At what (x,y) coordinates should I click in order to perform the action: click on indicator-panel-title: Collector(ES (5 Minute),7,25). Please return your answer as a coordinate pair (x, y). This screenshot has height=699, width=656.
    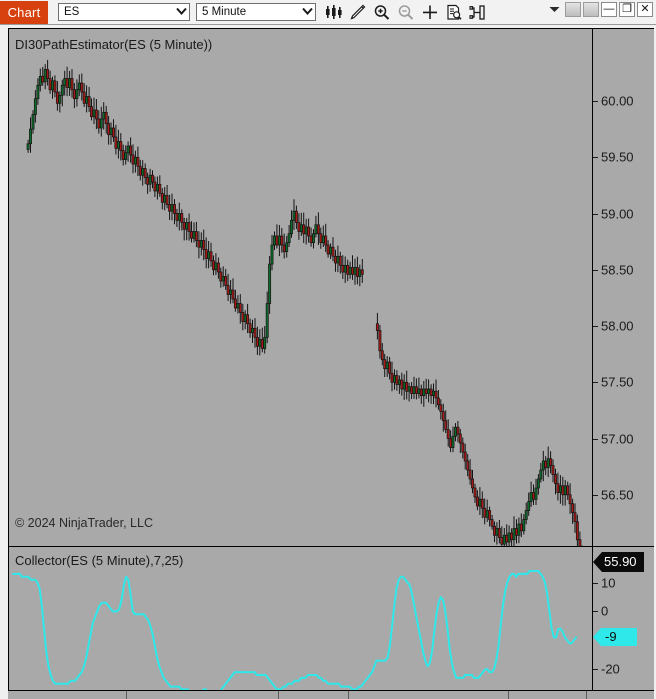
    Looking at the image, I should click on (99, 560).